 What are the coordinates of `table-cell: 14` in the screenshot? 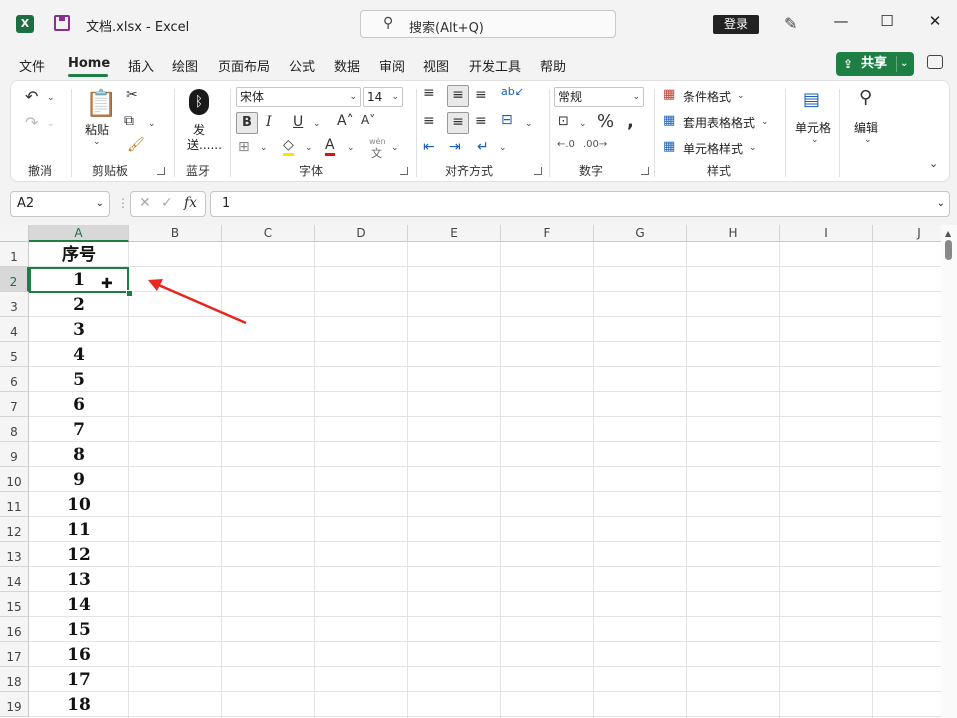 It's located at (79, 604).